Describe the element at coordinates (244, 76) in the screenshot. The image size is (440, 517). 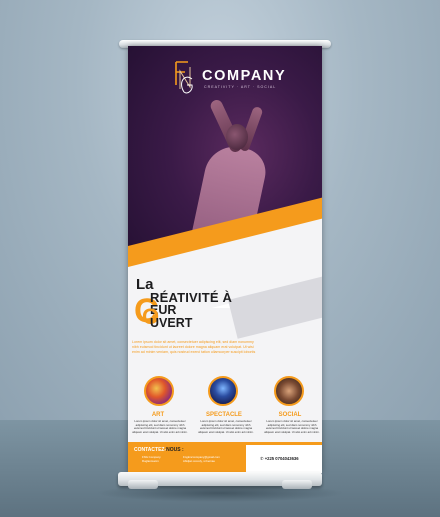
I see `brand-name: COMPANY` at that location.